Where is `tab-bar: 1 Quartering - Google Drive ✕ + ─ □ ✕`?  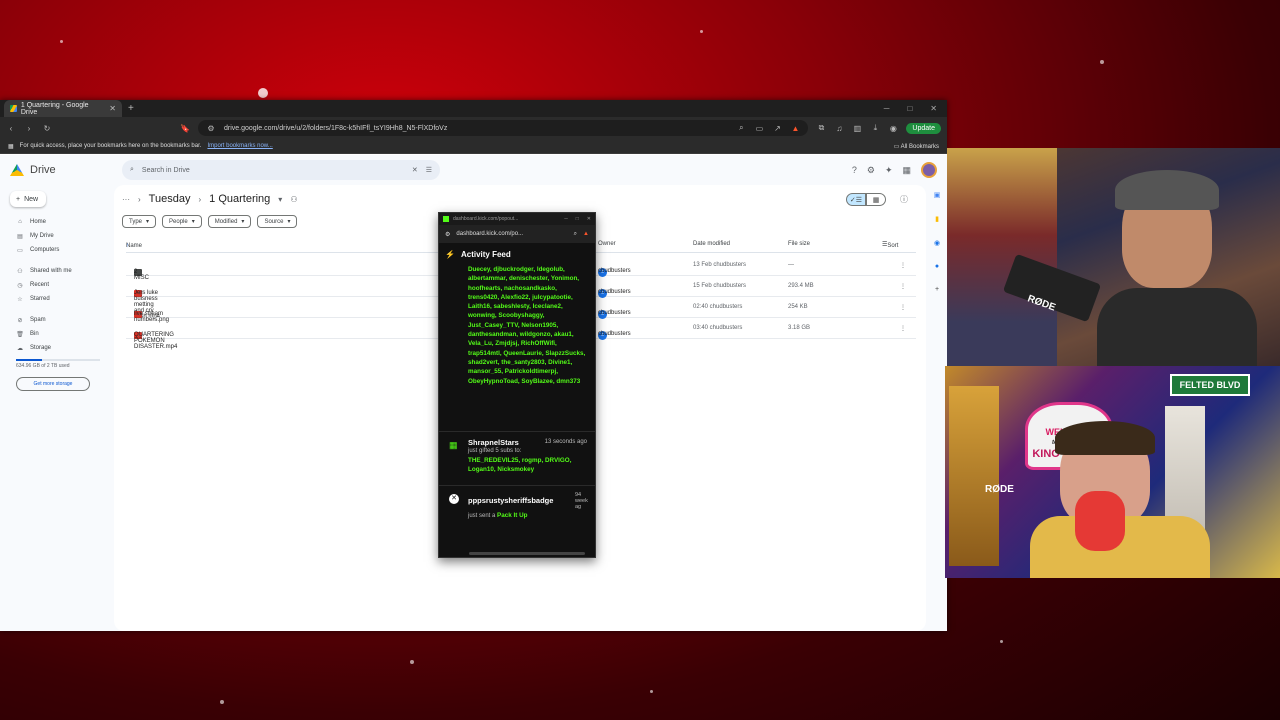 tab-bar: 1 Quartering - Google Drive ✕ + ─ □ ✕ is located at coordinates (473, 108).